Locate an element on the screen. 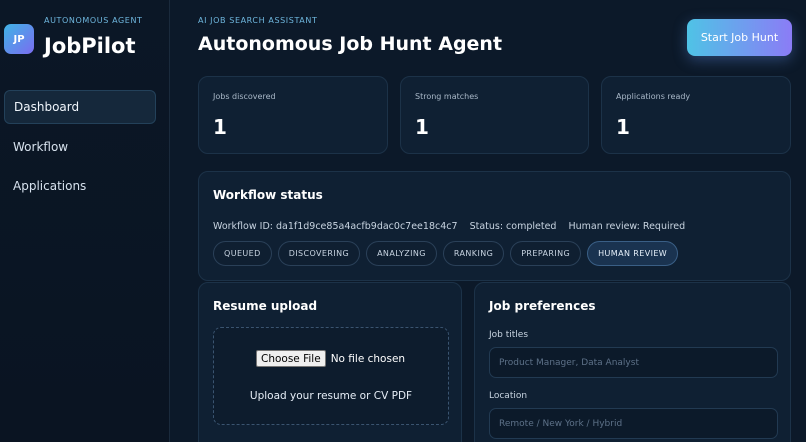  brand-kicker: AUTONOMOUS AGENT is located at coordinates (93, 20).